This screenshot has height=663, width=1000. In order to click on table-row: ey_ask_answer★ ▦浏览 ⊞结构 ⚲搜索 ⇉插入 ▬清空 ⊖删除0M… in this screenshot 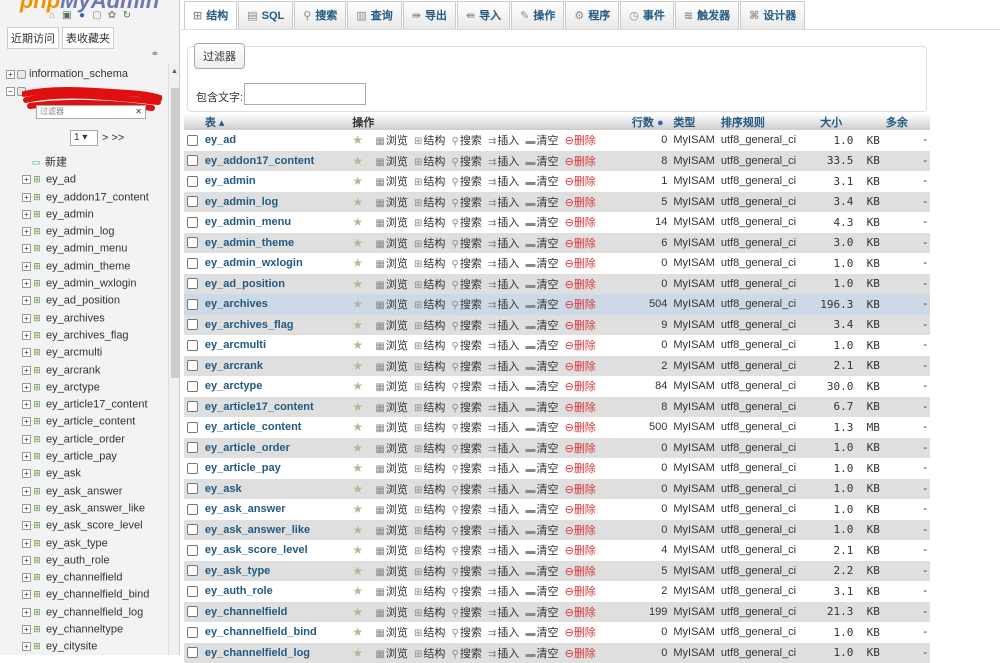, I will do `click(557, 509)`.